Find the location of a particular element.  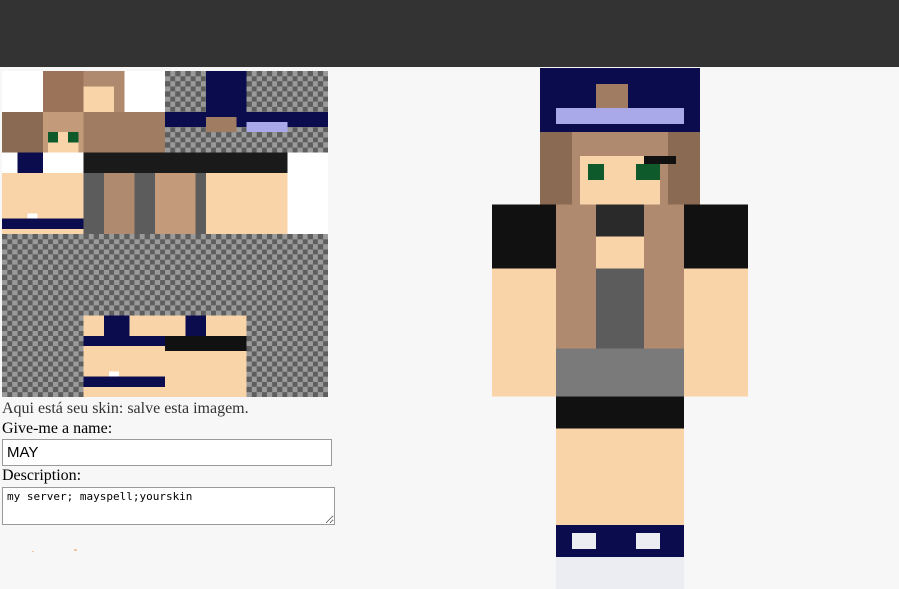

top-bar is located at coordinates (449, 33).